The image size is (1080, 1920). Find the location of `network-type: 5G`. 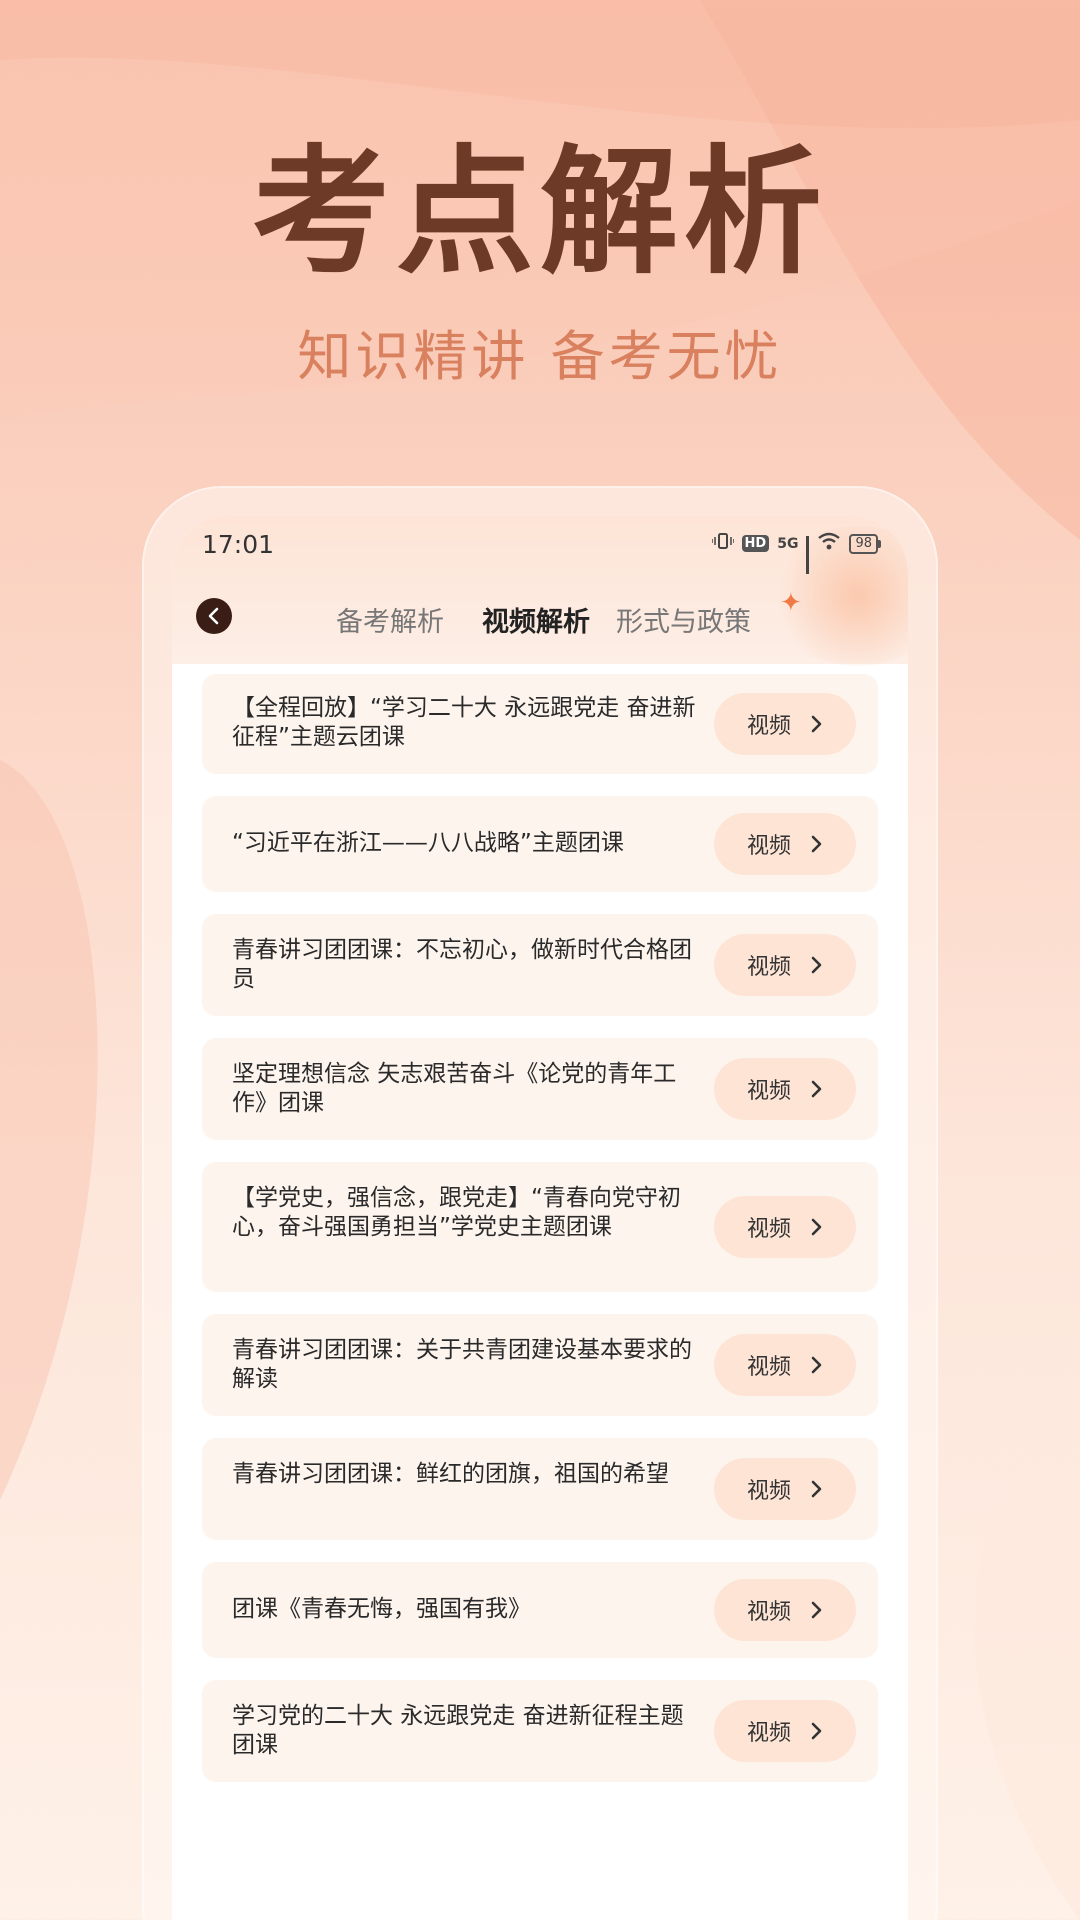

network-type: 5G is located at coordinates (788, 543).